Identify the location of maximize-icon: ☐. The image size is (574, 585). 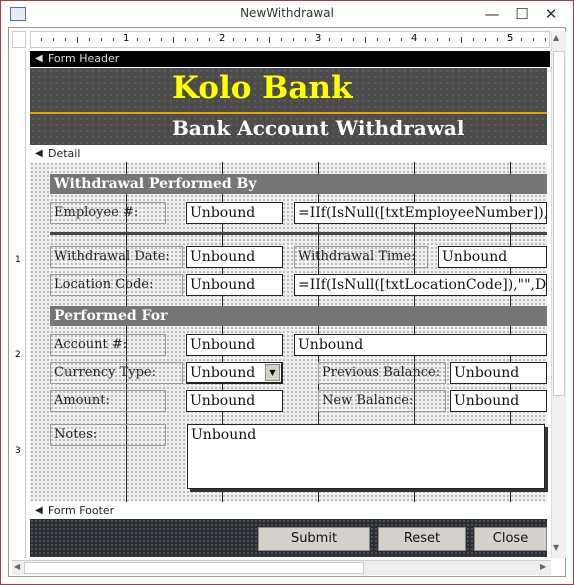
(522, 14).